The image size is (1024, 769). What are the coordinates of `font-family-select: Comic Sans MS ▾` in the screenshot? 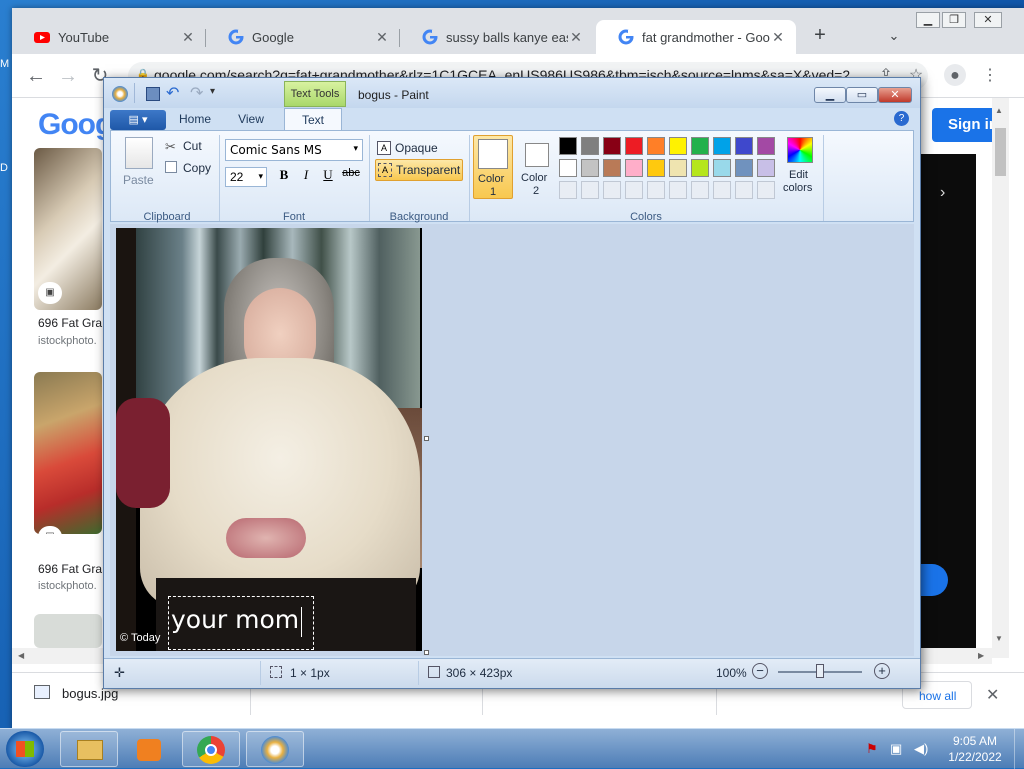 It's located at (294, 150).